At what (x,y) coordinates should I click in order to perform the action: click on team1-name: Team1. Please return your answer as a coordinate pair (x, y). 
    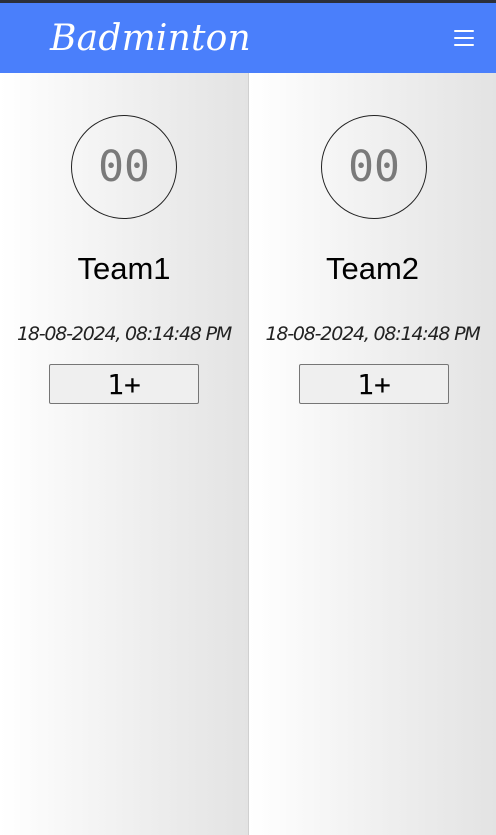
    Looking at the image, I should click on (124, 268).